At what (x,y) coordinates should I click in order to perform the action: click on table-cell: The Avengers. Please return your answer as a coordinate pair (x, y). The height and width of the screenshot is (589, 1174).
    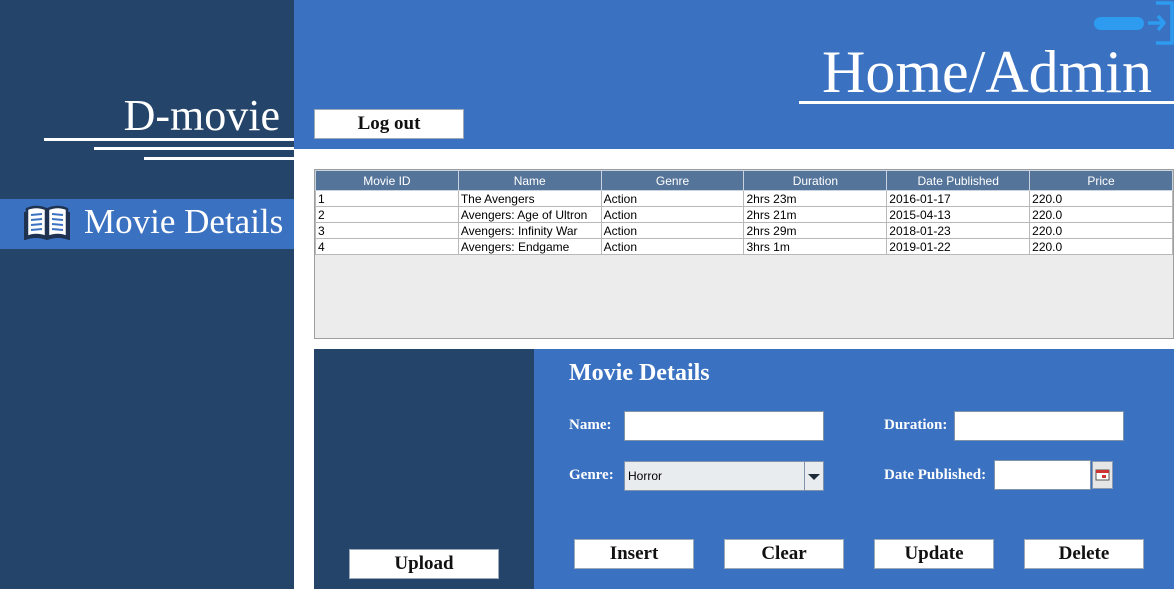
    Looking at the image, I should click on (529, 198).